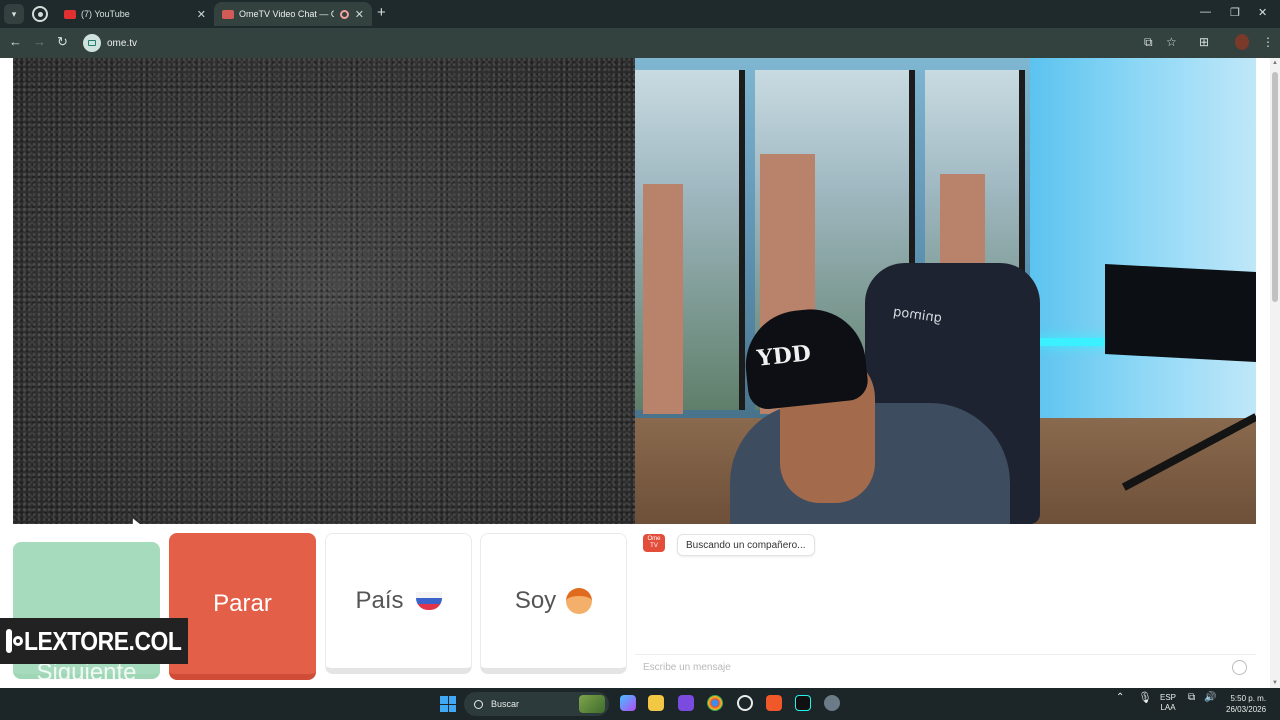 The height and width of the screenshot is (720, 1280). I want to click on new-tab-button: +, so click(381, 13).